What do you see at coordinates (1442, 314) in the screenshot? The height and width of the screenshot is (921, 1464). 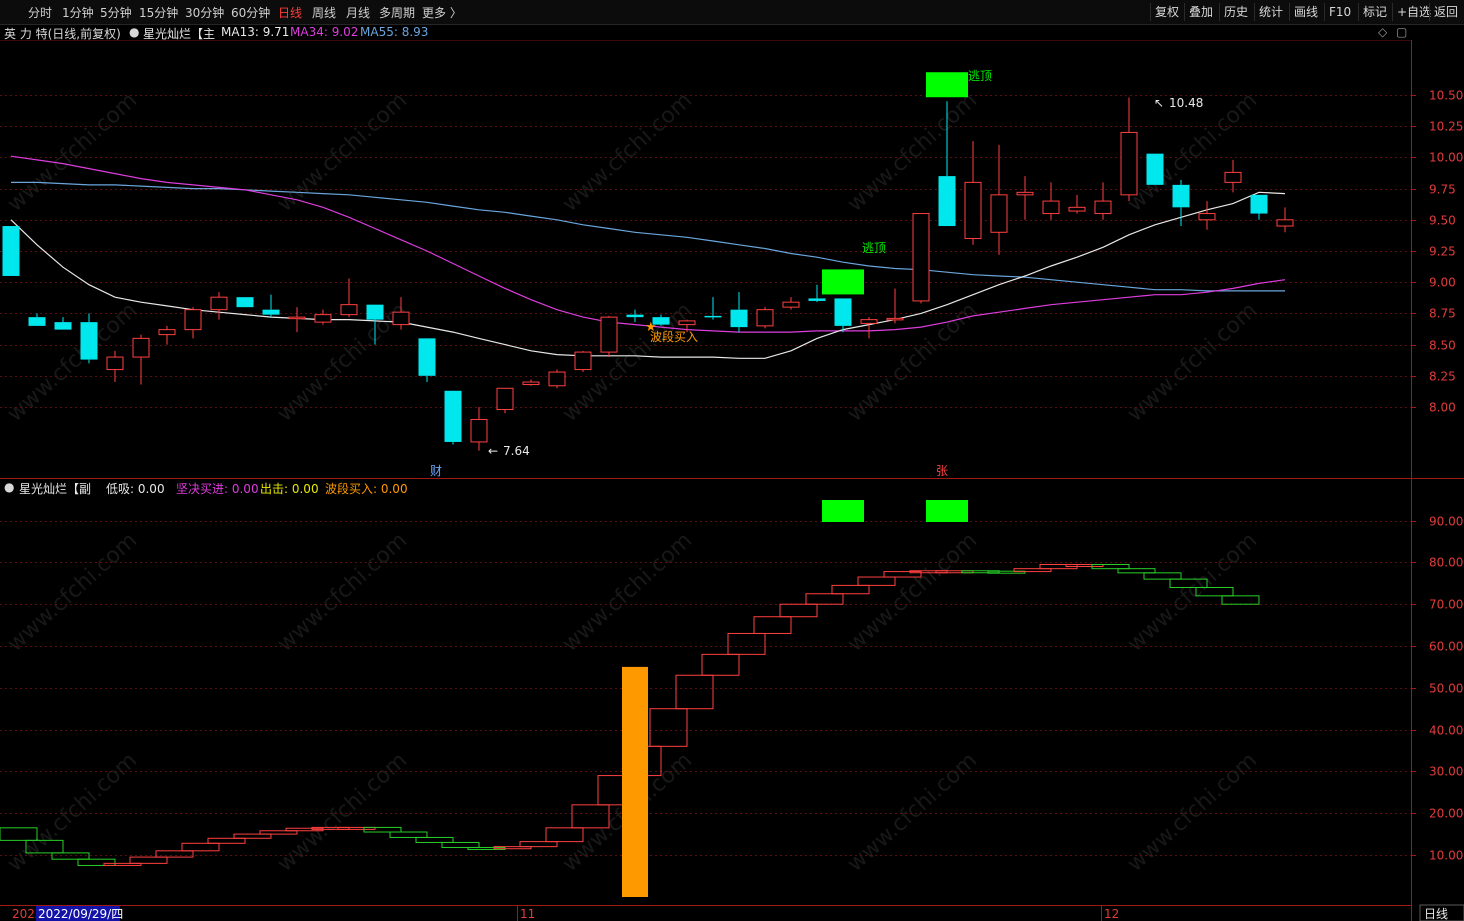 I see `price-tick-label: 8.75` at bounding box center [1442, 314].